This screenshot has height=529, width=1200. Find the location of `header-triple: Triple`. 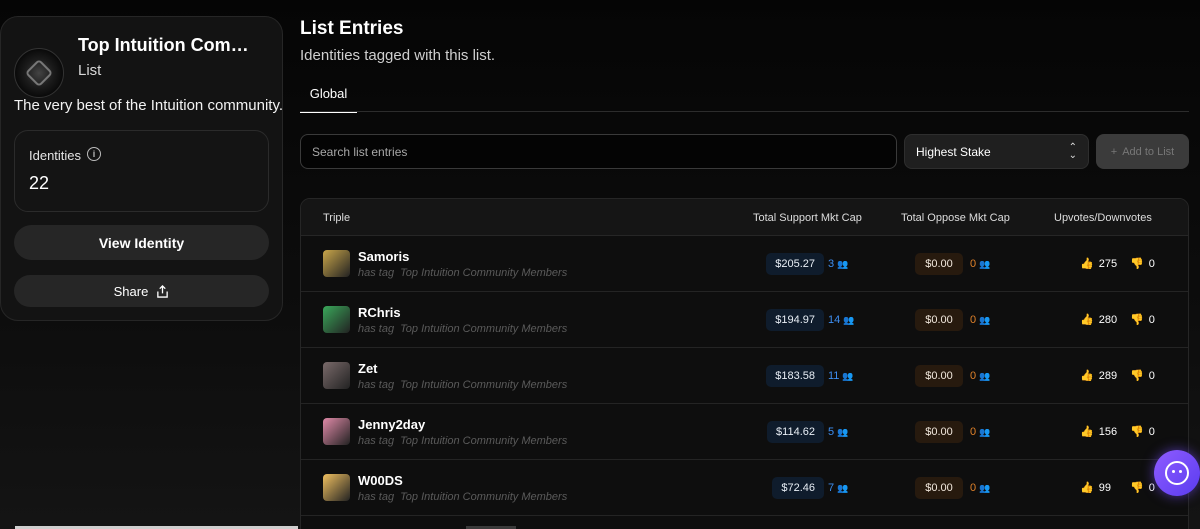

header-triple: Triple is located at coordinates (336, 218).